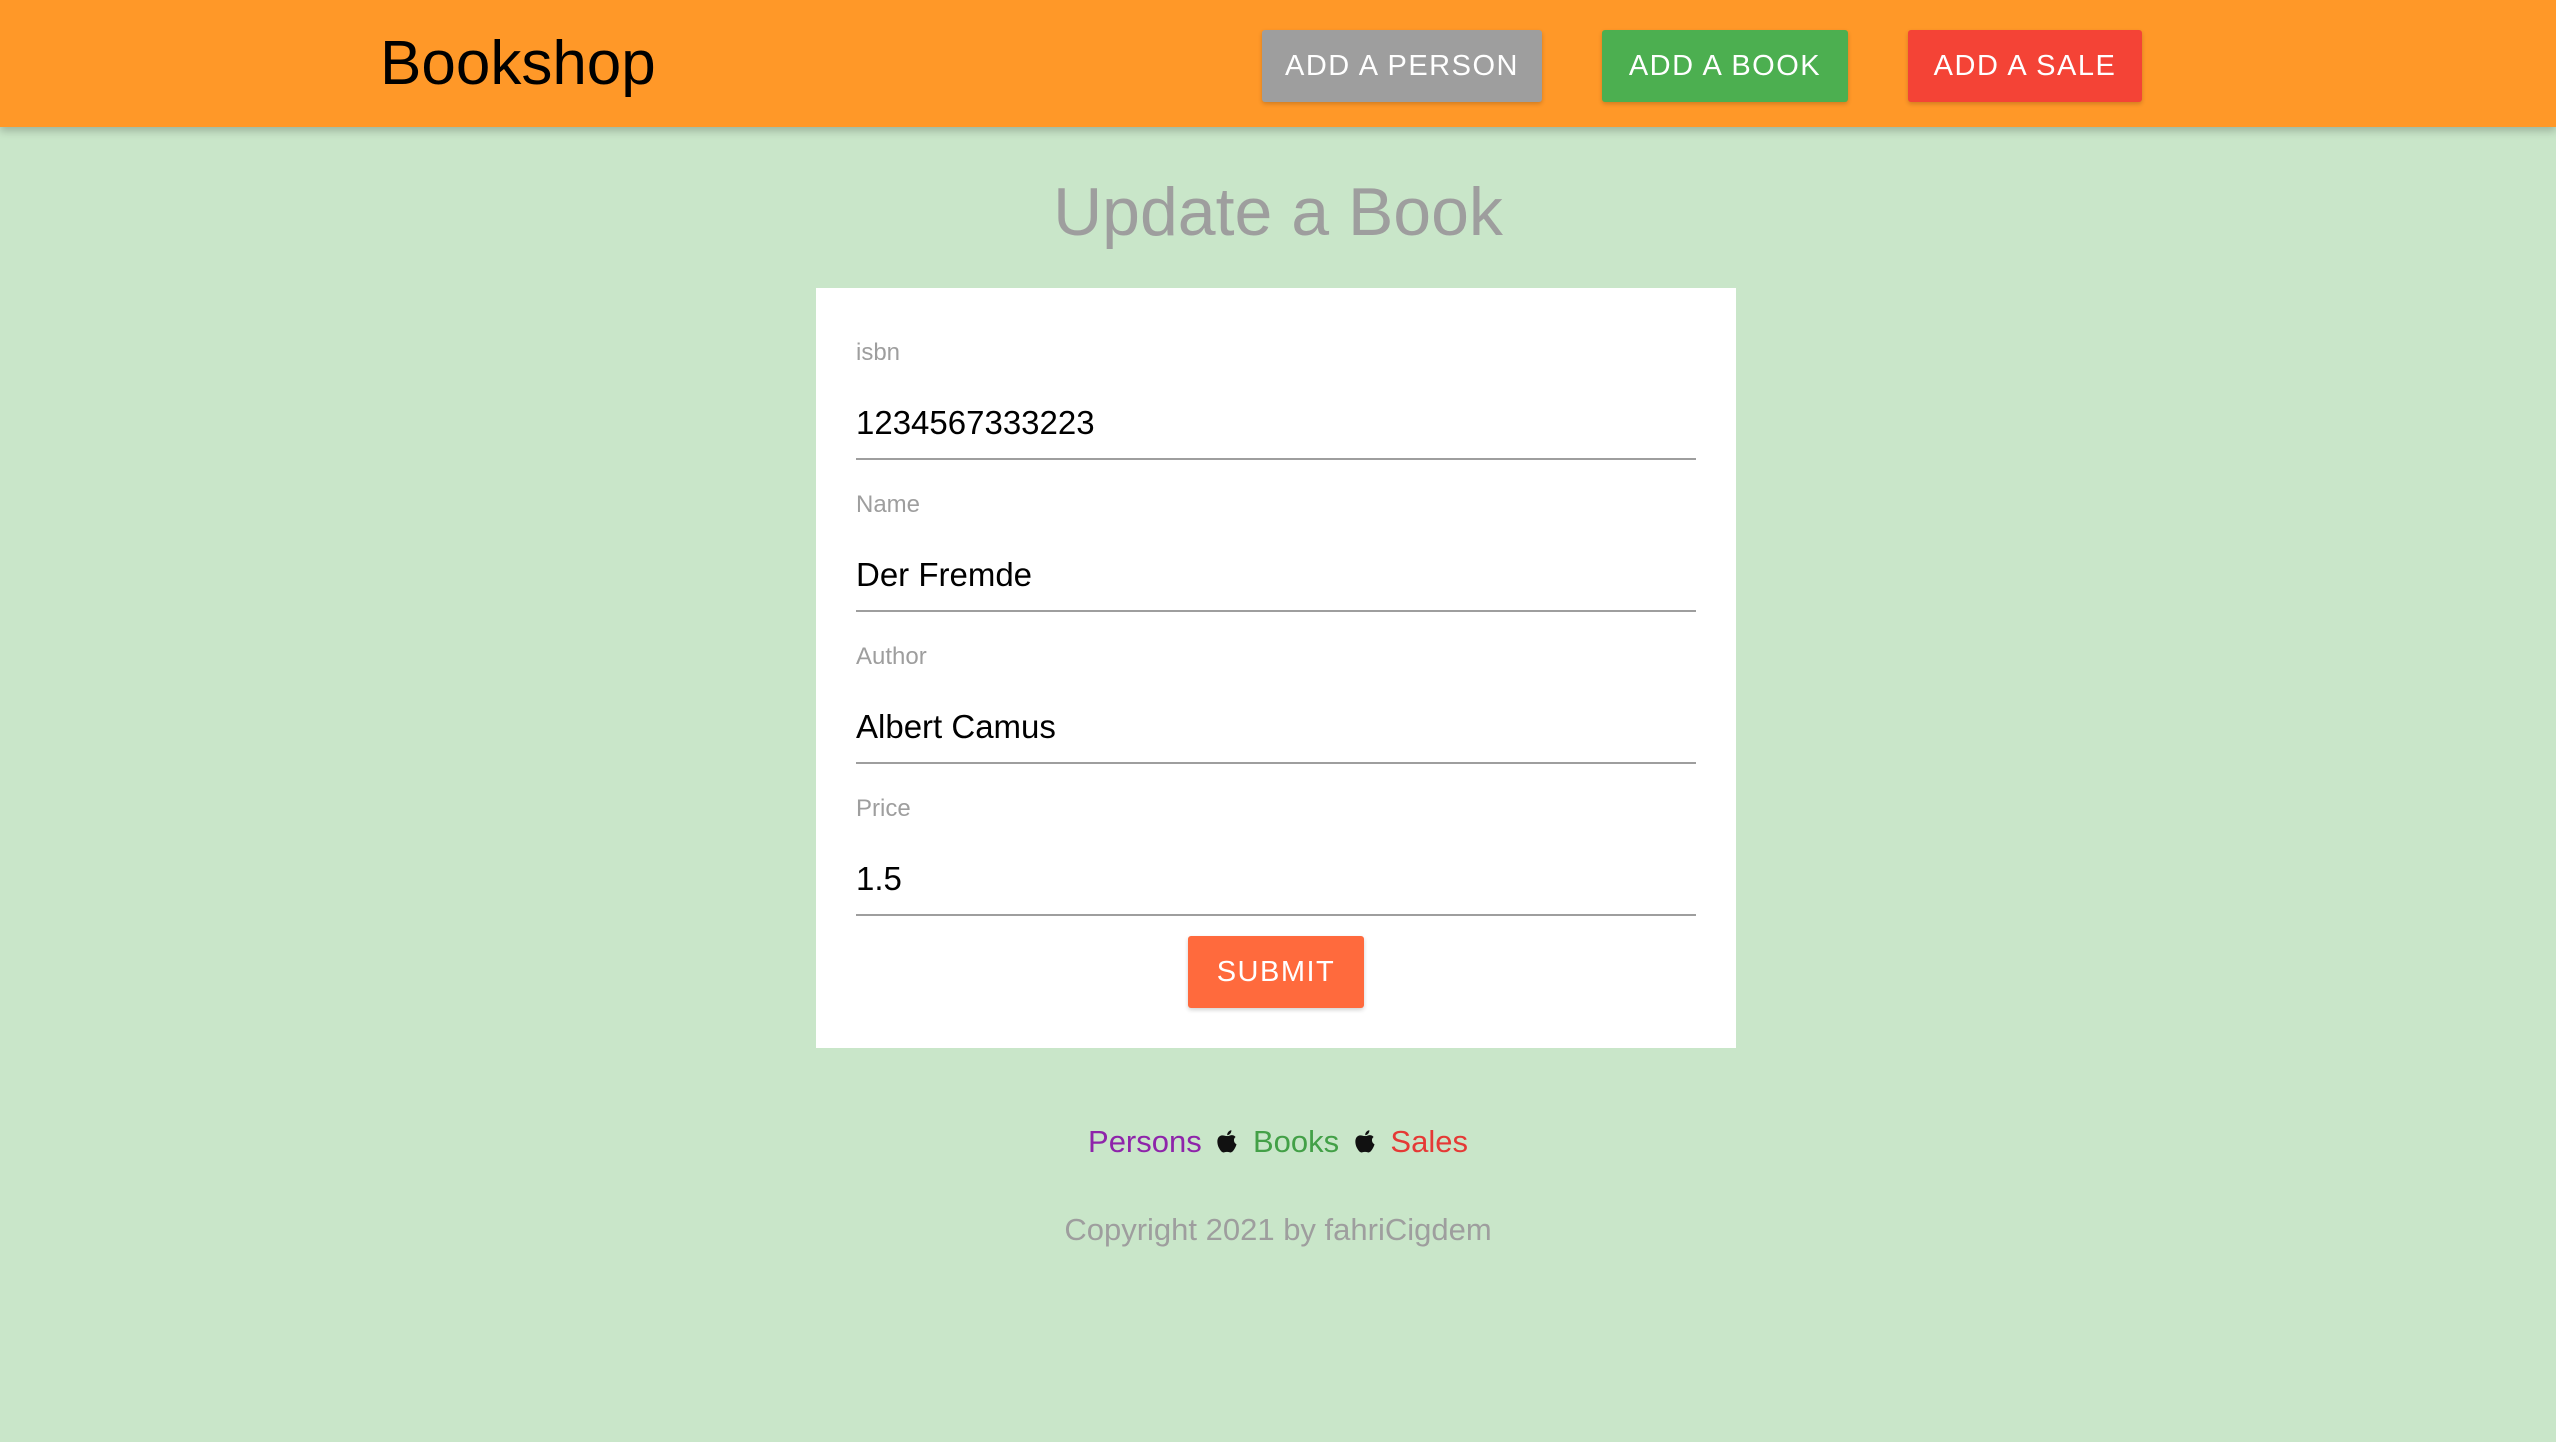 The image size is (2556, 1442). I want to click on name-input, so click(1276, 576).